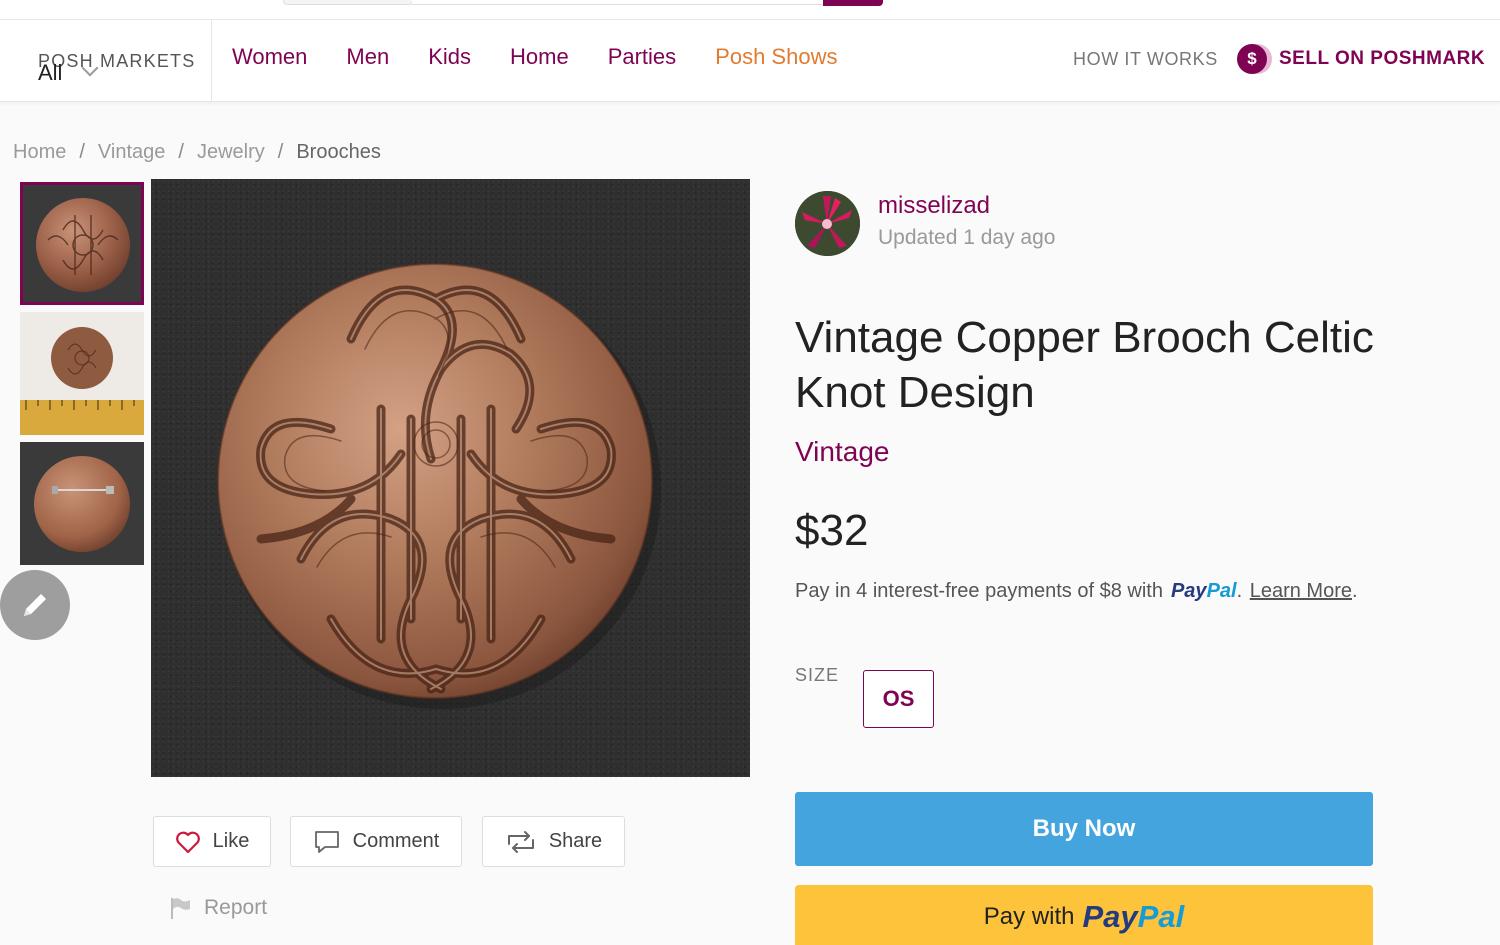 The image size is (1500, 945). What do you see at coordinates (326, 841) in the screenshot?
I see `comment-icon` at bounding box center [326, 841].